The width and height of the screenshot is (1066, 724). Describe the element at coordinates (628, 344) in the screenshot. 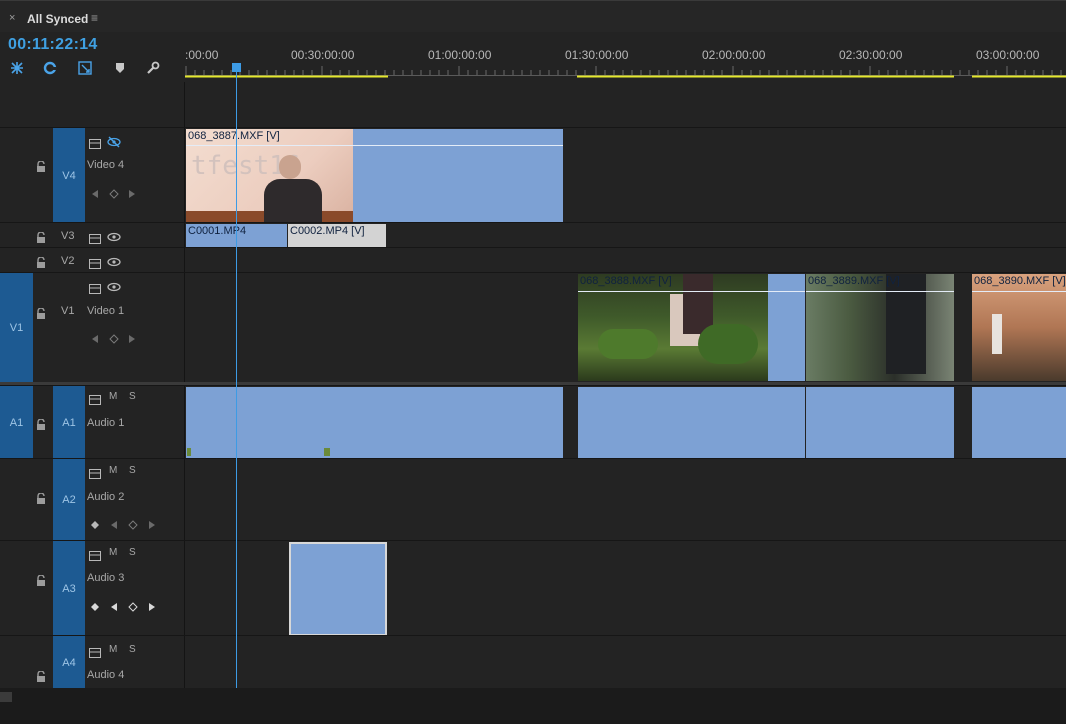

I see `foliage` at that location.